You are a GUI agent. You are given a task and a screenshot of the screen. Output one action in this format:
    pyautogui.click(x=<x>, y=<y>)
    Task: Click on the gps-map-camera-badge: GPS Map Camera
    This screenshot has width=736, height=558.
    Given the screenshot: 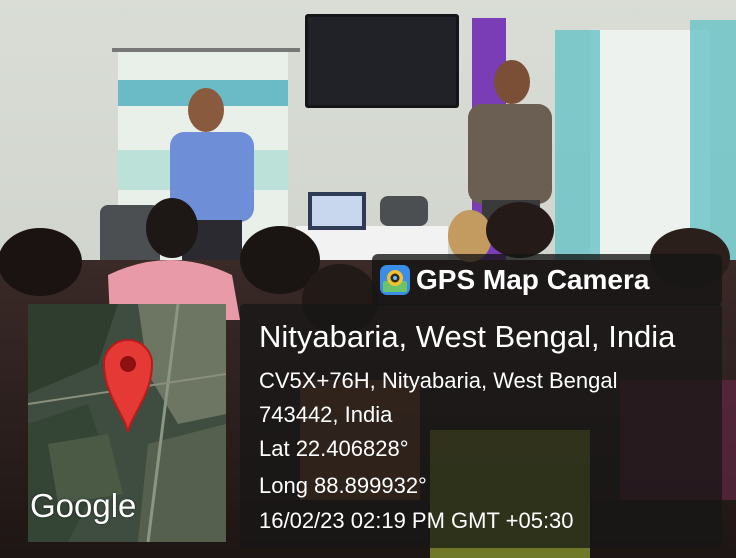 What is the action you would take?
    pyautogui.click(x=547, y=280)
    